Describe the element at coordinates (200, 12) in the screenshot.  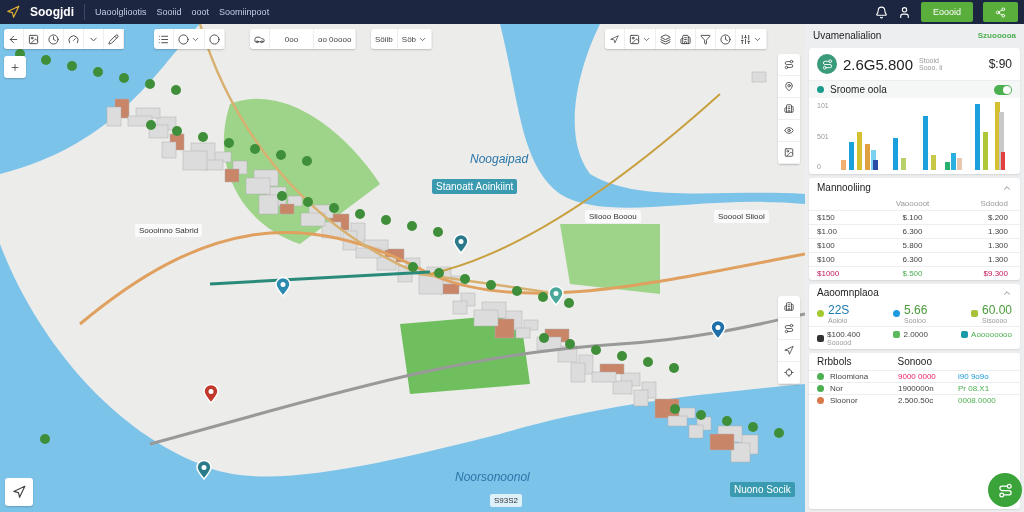
I see `nav-link: ooot` at that location.